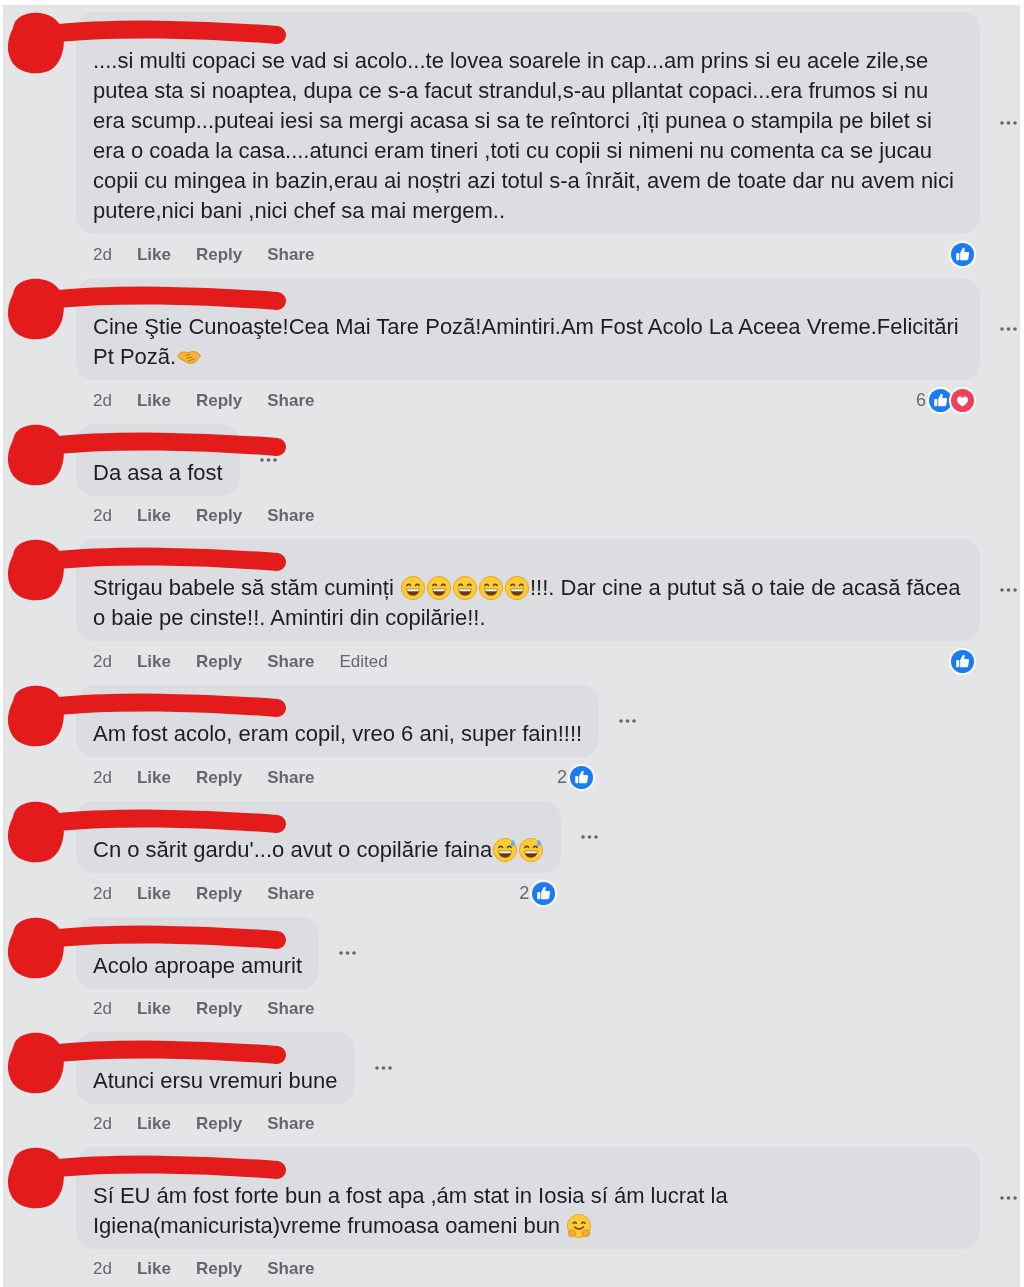 The image size is (1024, 1287). Describe the element at coordinates (158, 473) in the screenshot. I see `comment-text: Da asa a fost` at that location.